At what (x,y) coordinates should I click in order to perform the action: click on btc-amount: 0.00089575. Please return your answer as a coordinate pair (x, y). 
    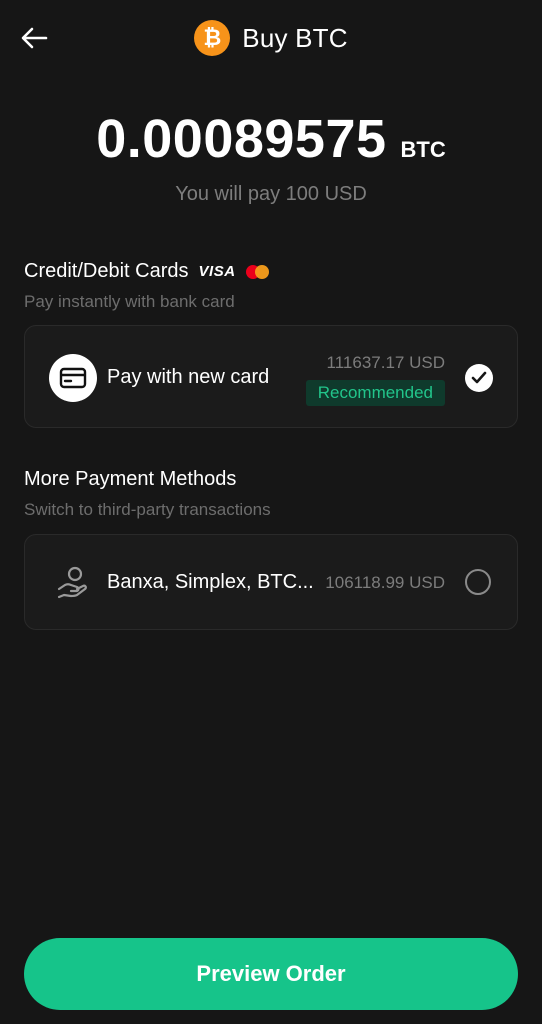
    Looking at the image, I should click on (241, 139).